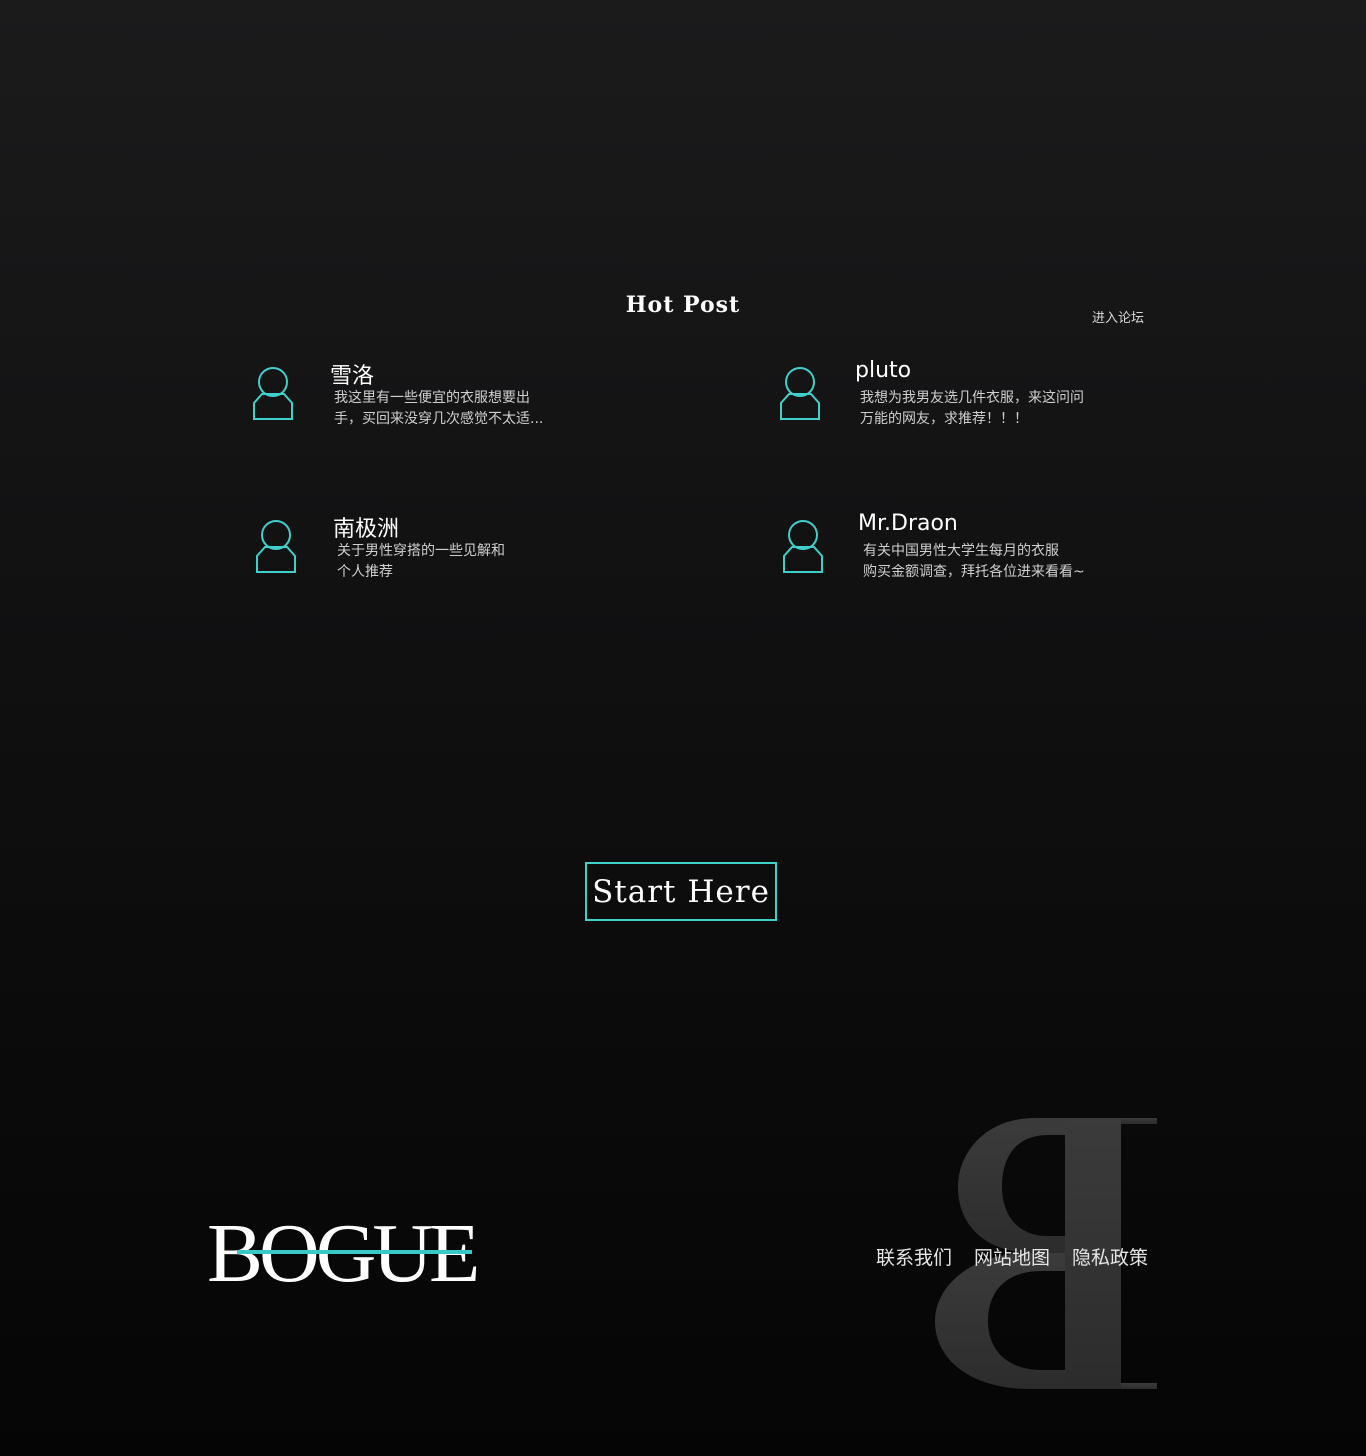 The image size is (1366, 1456). What do you see at coordinates (487, 562) in the screenshot?
I see `post-excerpt: 关于男性穿搭的一些见解和 个人推荐` at bounding box center [487, 562].